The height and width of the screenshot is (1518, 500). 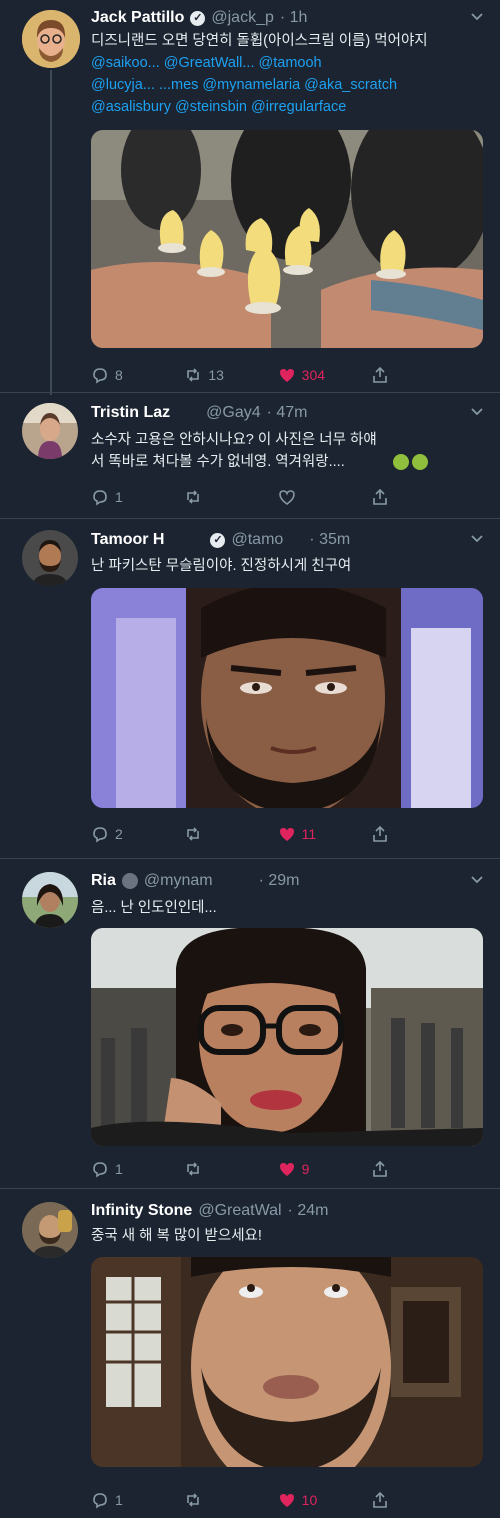 What do you see at coordinates (256, 1169) in the screenshot?
I see `tweet-actions: 1 9` at bounding box center [256, 1169].